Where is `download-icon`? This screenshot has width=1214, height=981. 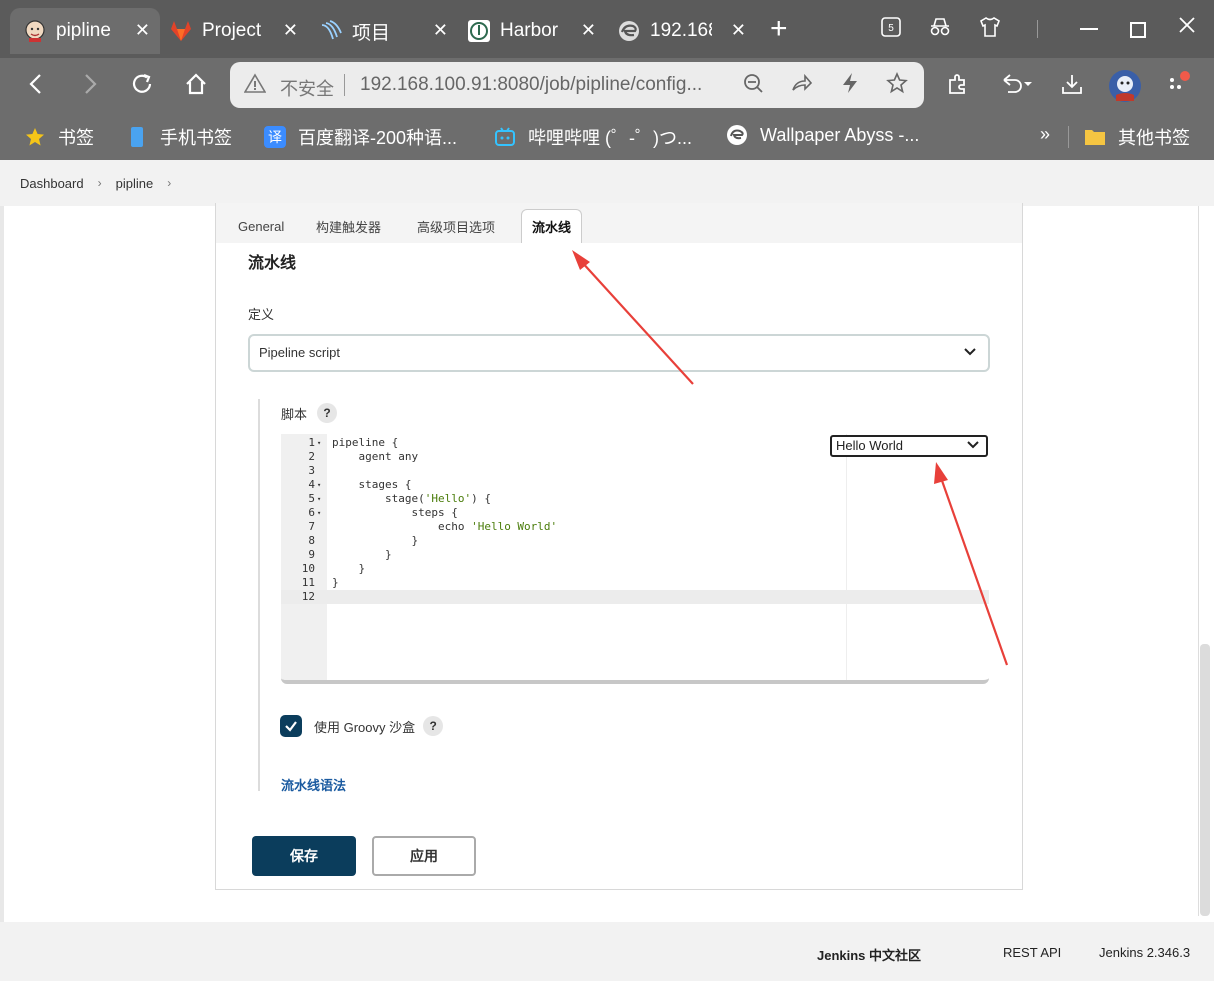
download-icon is located at coordinates (1072, 87).